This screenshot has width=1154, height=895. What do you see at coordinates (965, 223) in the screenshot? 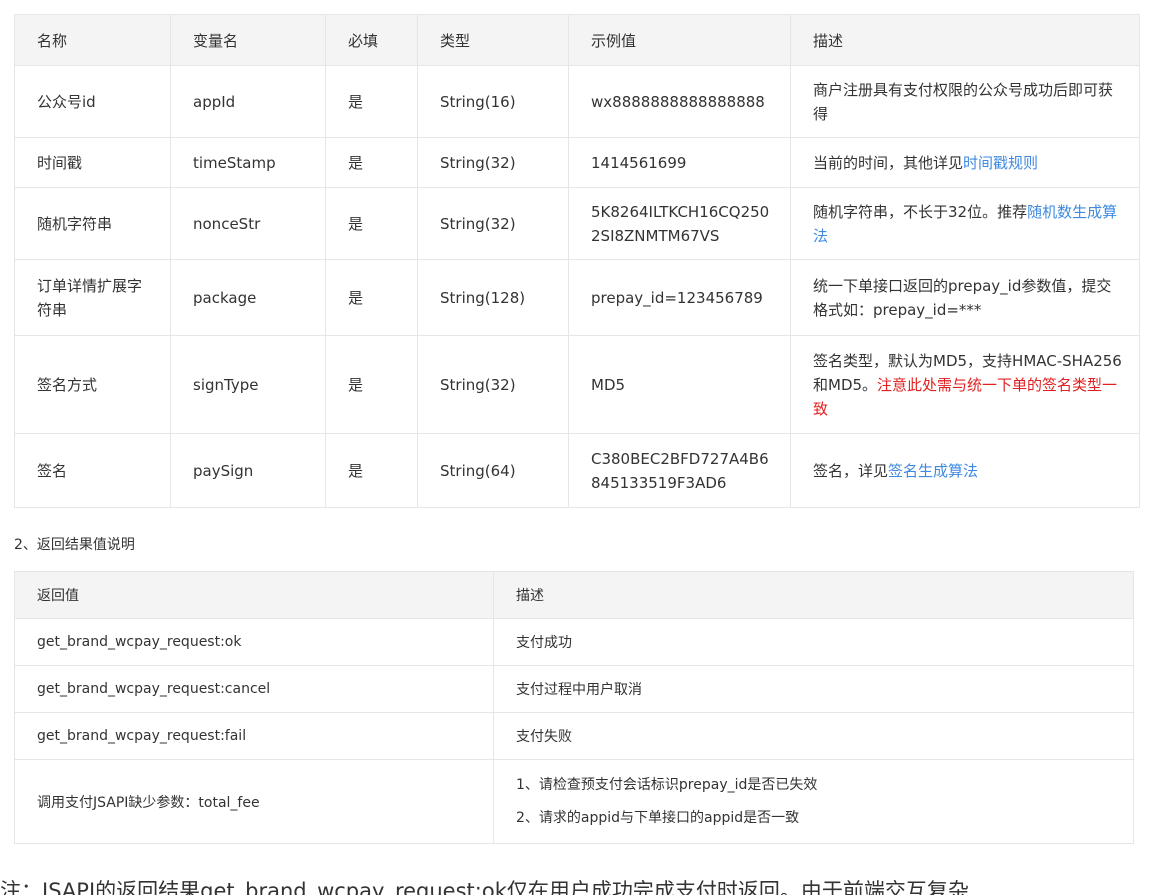
I see `param-description: 随机字符串，不长于32位。推荐随机数生成算法` at bounding box center [965, 223].